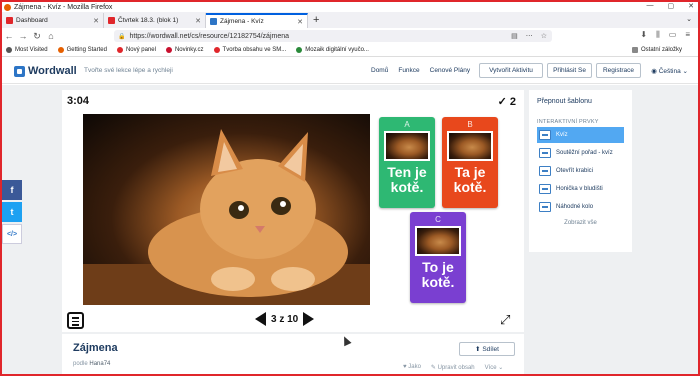 The height and width of the screenshot is (376, 700). What do you see at coordinates (490, 349) in the screenshot?
I see `share-label: Sdílet` at bounding box center [490, 349].